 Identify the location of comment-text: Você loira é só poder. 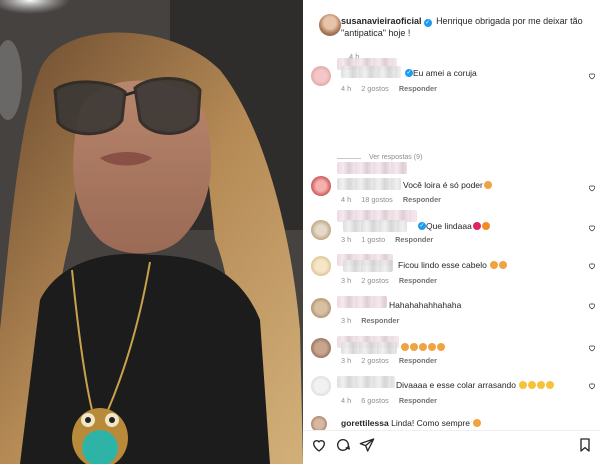
(447, 185).